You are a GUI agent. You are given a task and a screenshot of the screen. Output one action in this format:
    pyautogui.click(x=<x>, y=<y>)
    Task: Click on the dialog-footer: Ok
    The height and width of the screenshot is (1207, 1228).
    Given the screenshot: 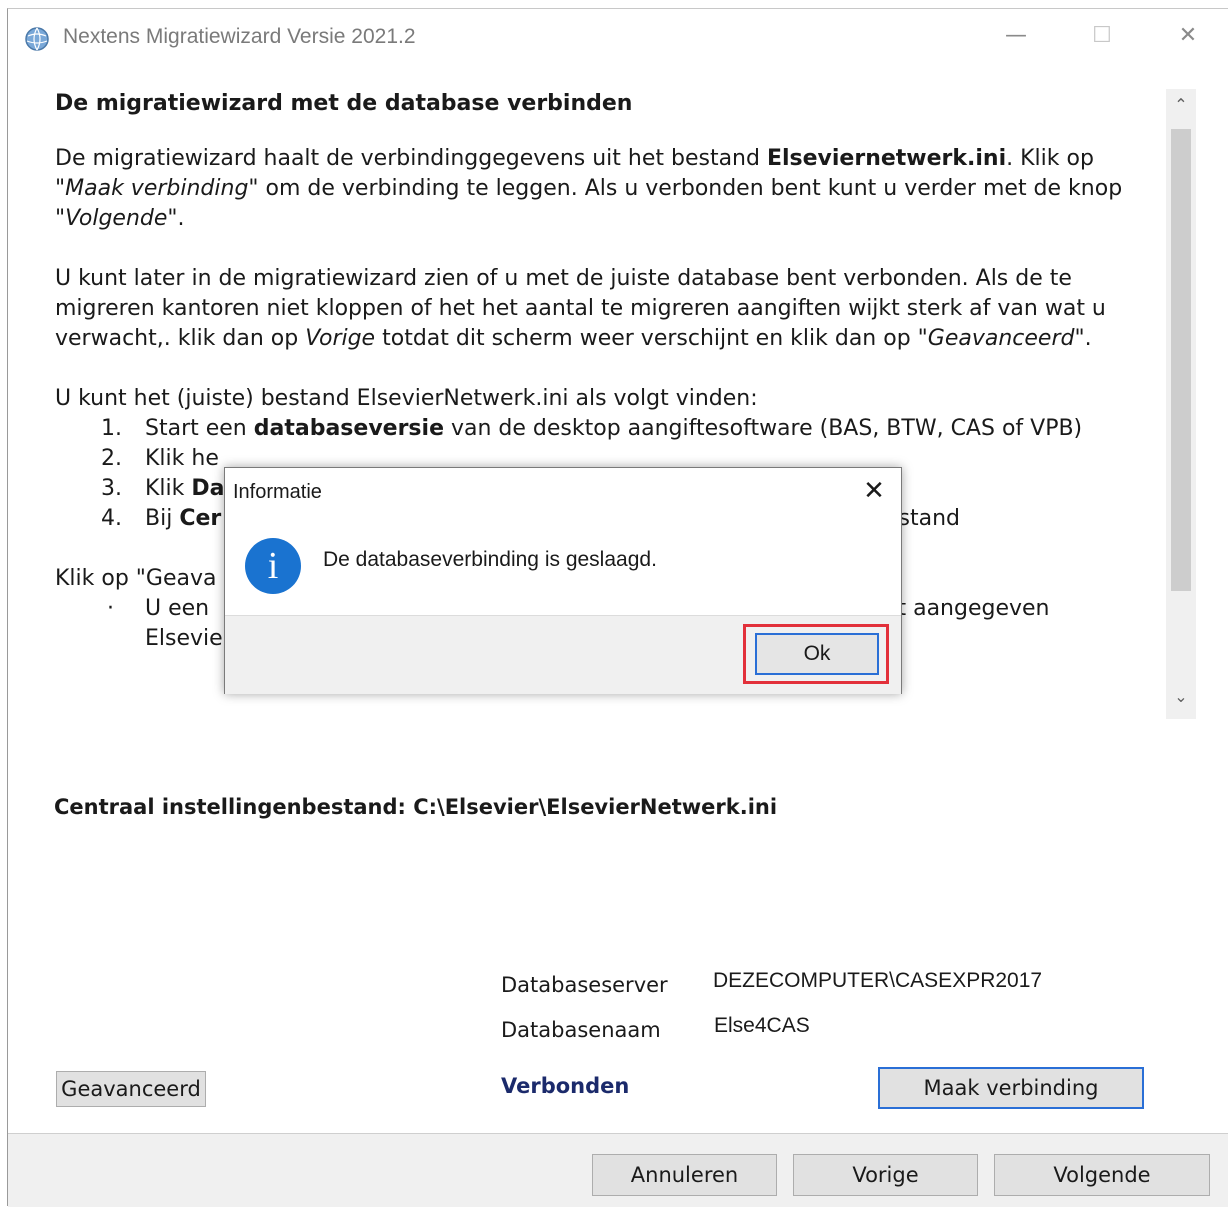 What is the action you would take?
    pyautogui.click(x=563, y=654)
    